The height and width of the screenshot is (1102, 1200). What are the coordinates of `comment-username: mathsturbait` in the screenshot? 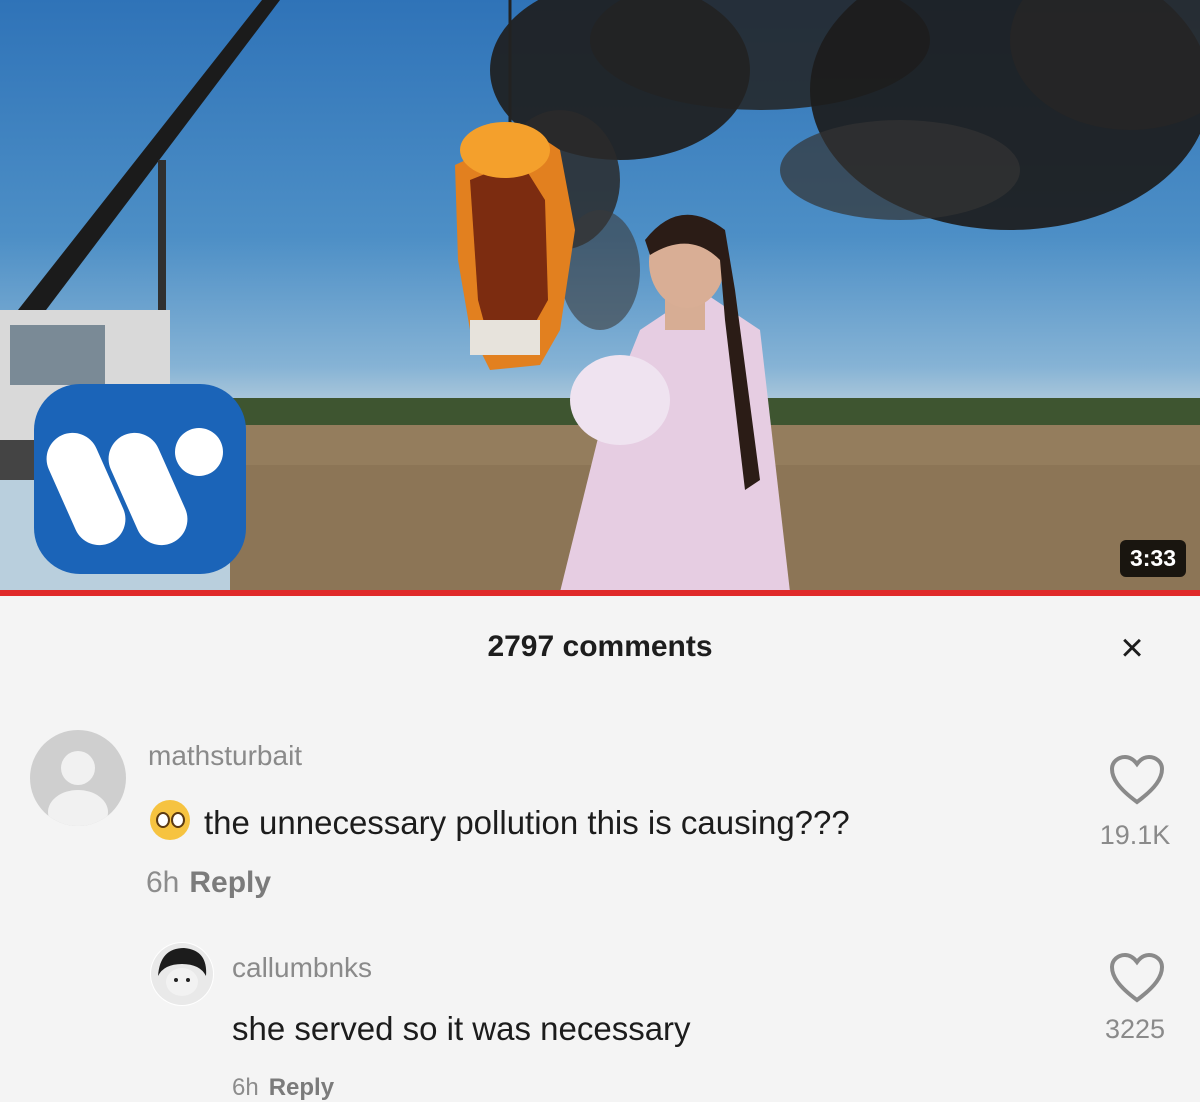 It's located at (225, 756).